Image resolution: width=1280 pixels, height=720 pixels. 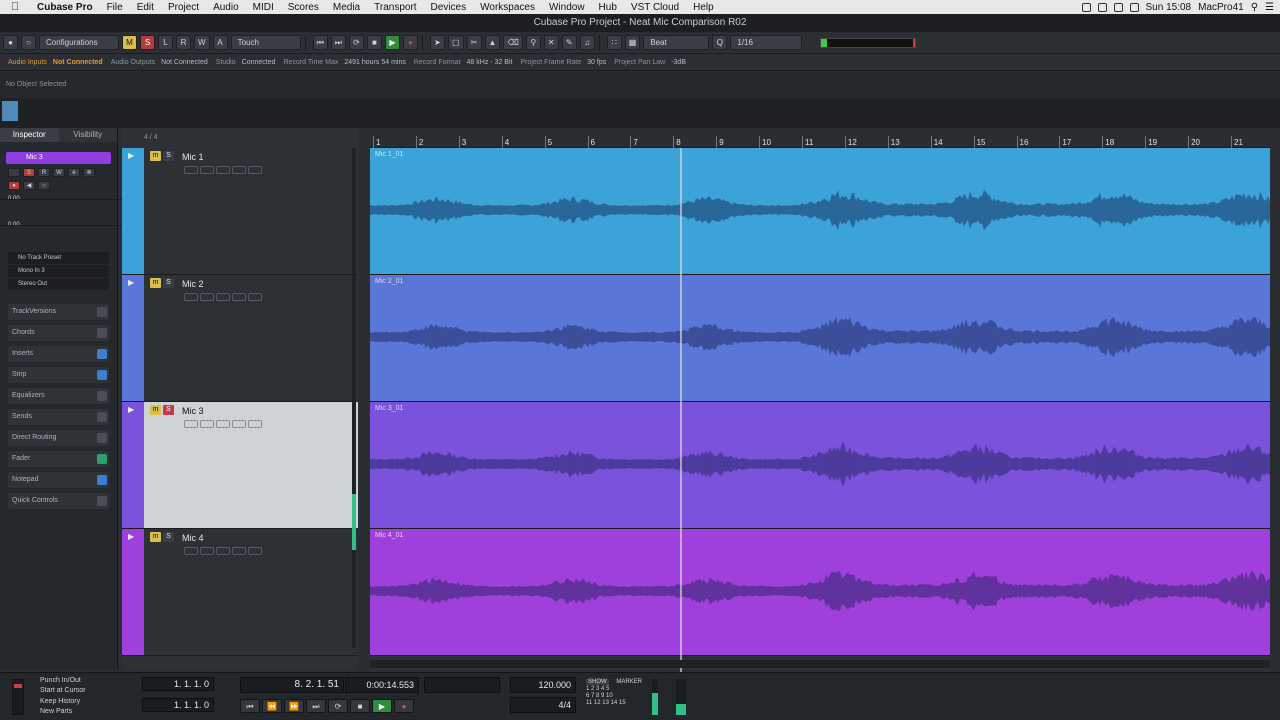 I want to click on grid-type-dropdown: Beat, so click(x=676, y=42).